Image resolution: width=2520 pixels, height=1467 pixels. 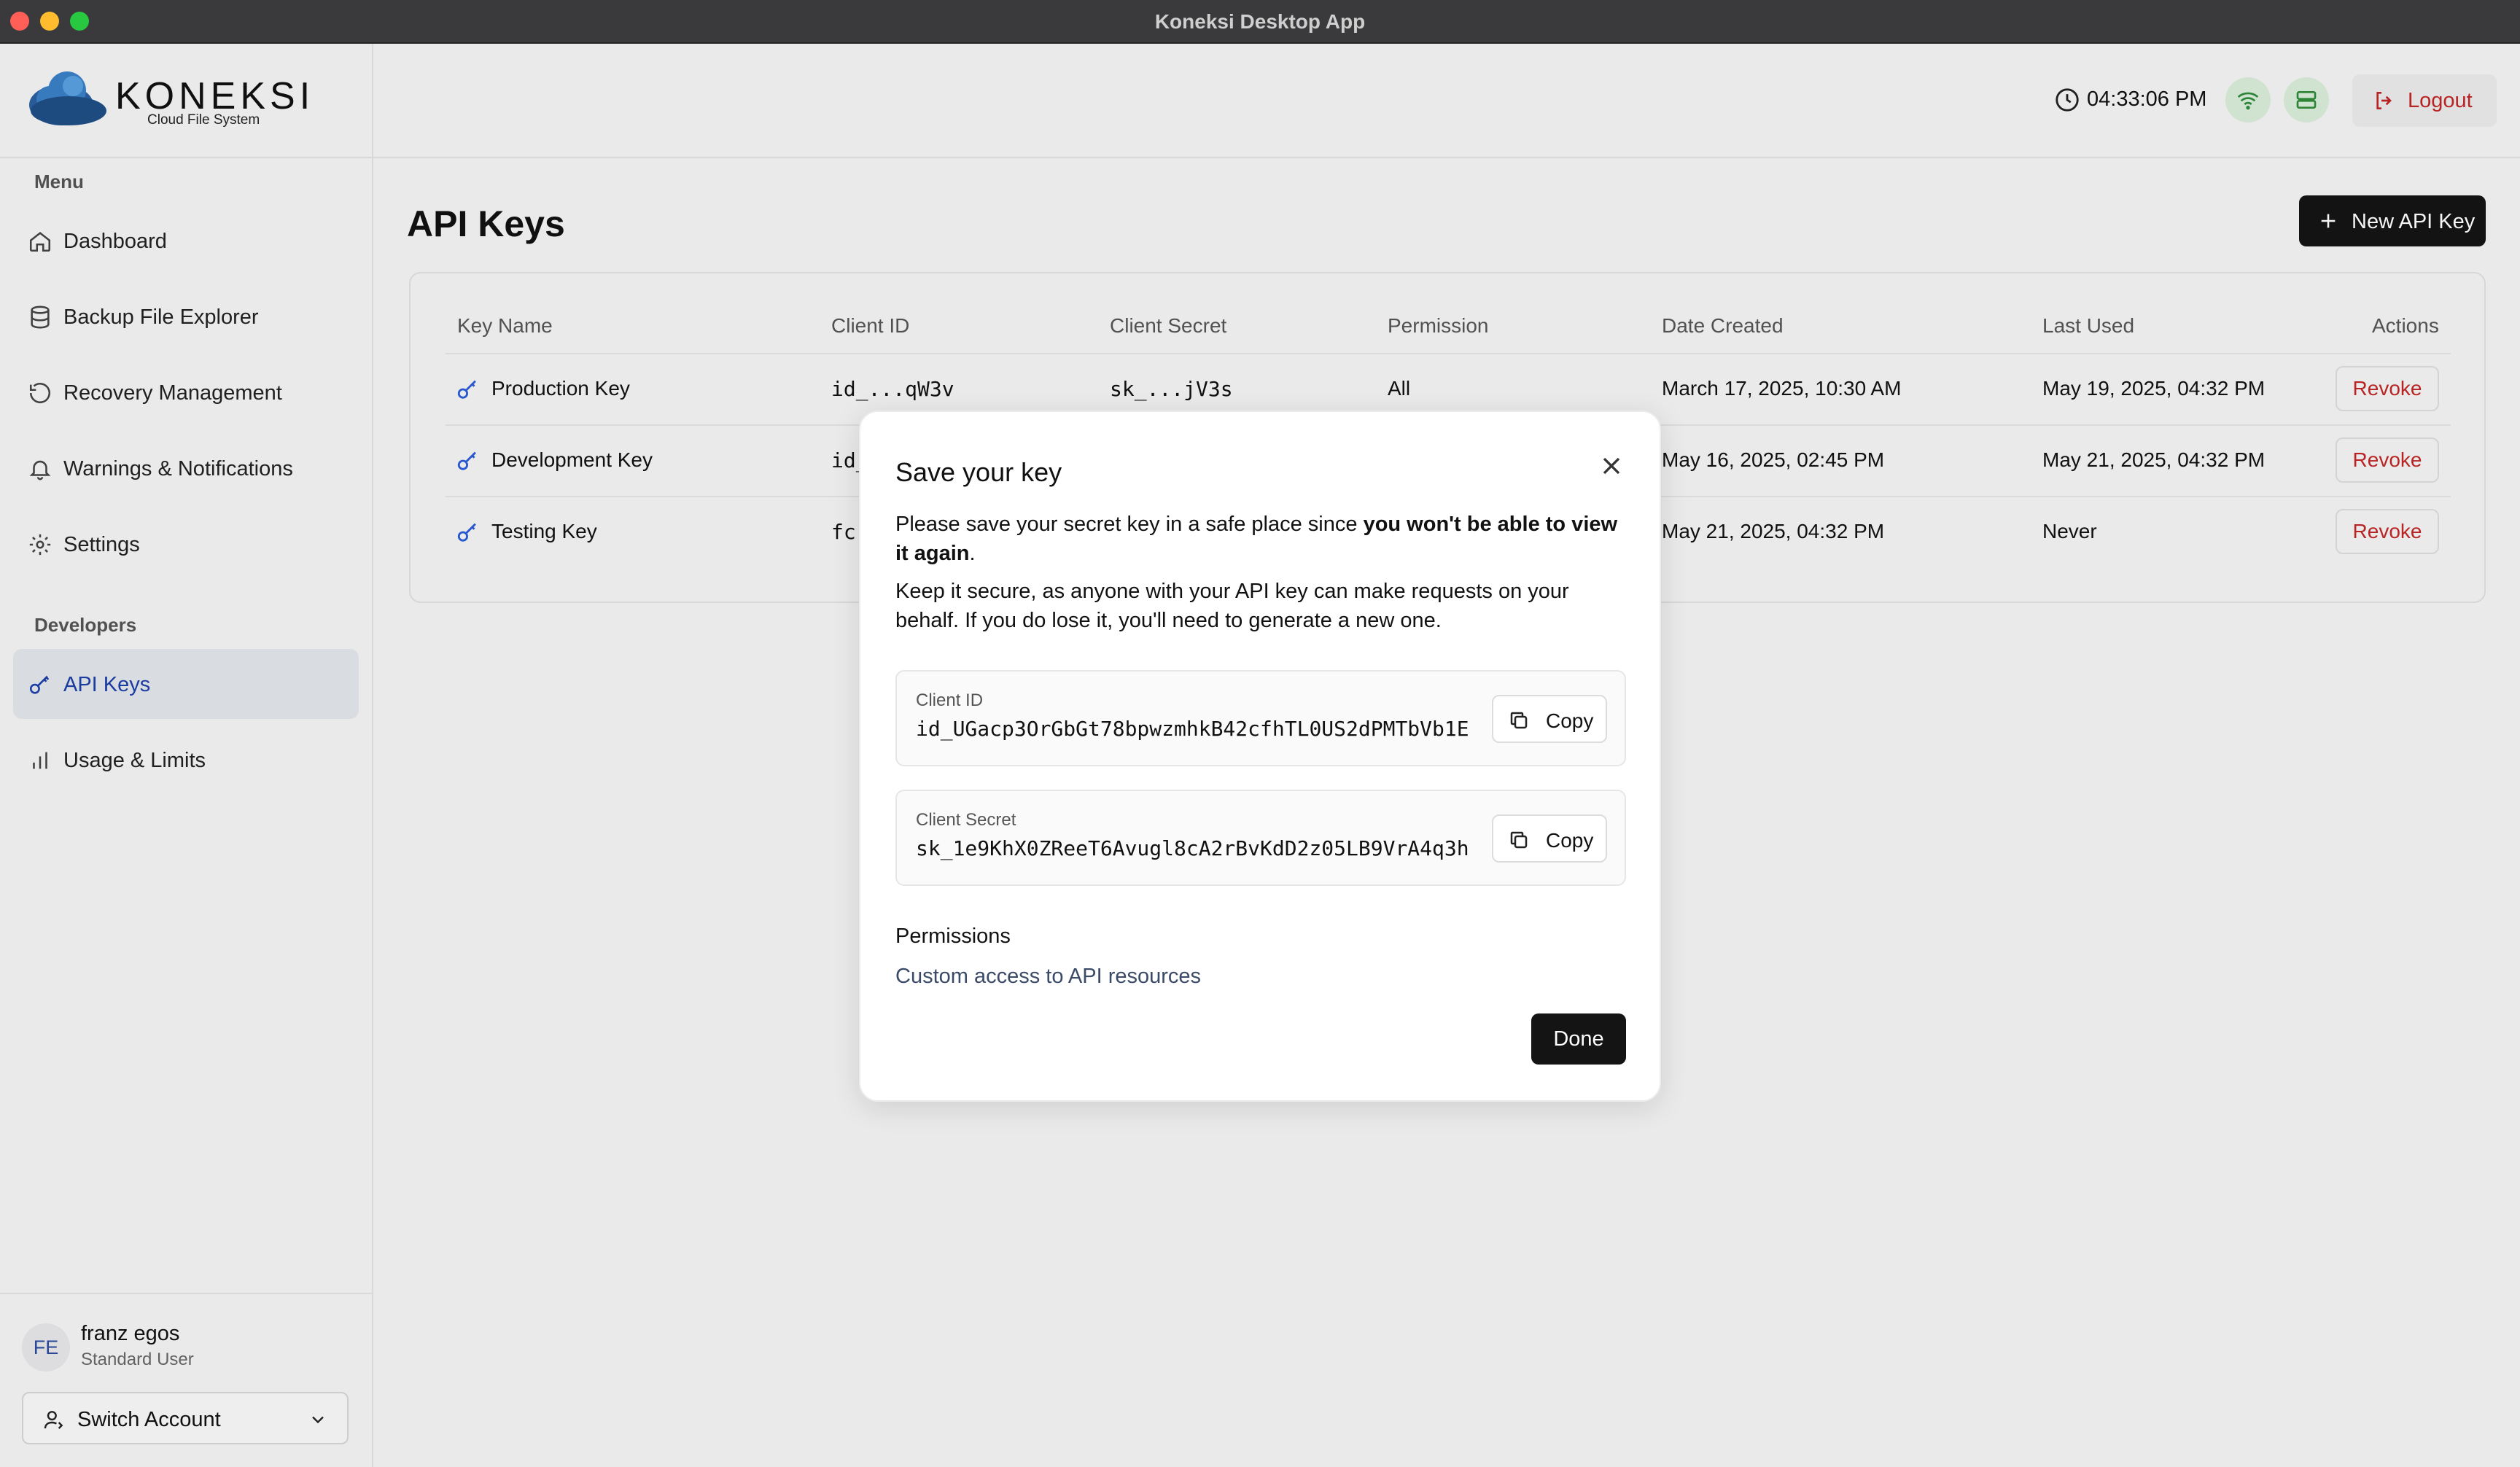 I want to click on permissions-description: Custom access to API resources, so click(x=1048, y=976).